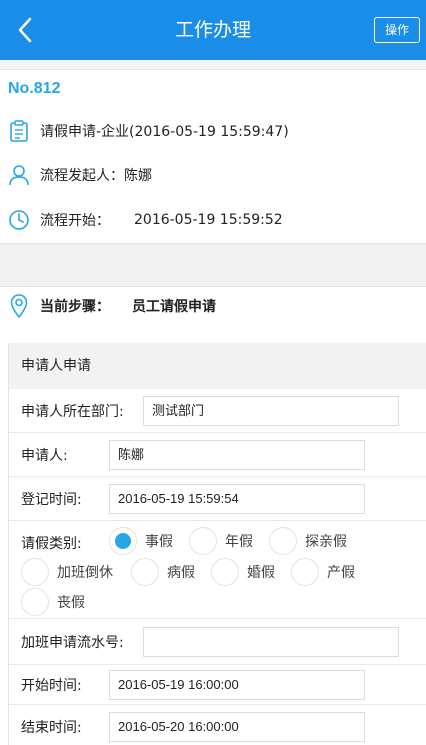  I want to click on document-icon, so click(19, 131).